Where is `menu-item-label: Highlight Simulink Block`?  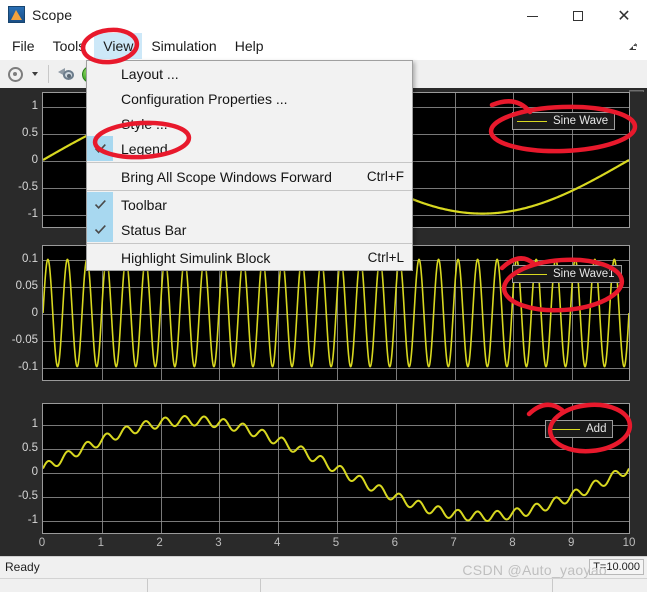
menu-item-label: Highlight Simulink Block is located at coordinates (196, 257).